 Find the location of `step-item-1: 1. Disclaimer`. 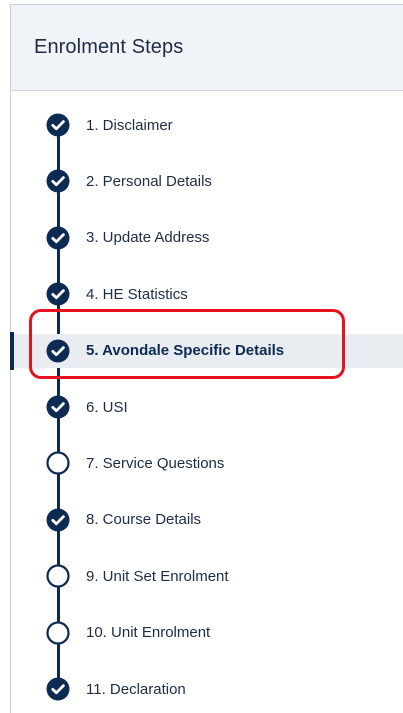

step-item-1: 1. Disclaimer is located at coordinates (206, 125).